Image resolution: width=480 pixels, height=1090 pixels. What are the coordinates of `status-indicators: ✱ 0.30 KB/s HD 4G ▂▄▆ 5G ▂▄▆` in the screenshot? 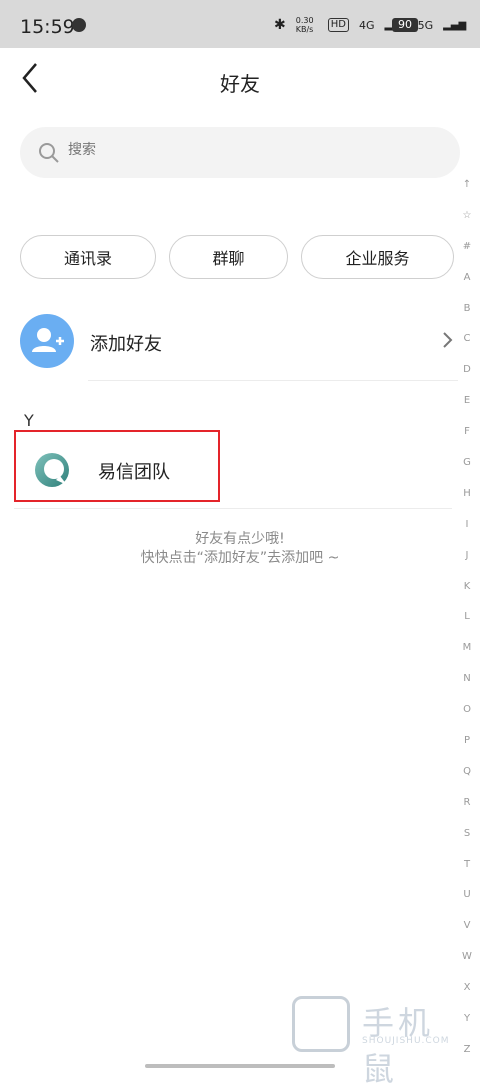 It's located at (370, 25).